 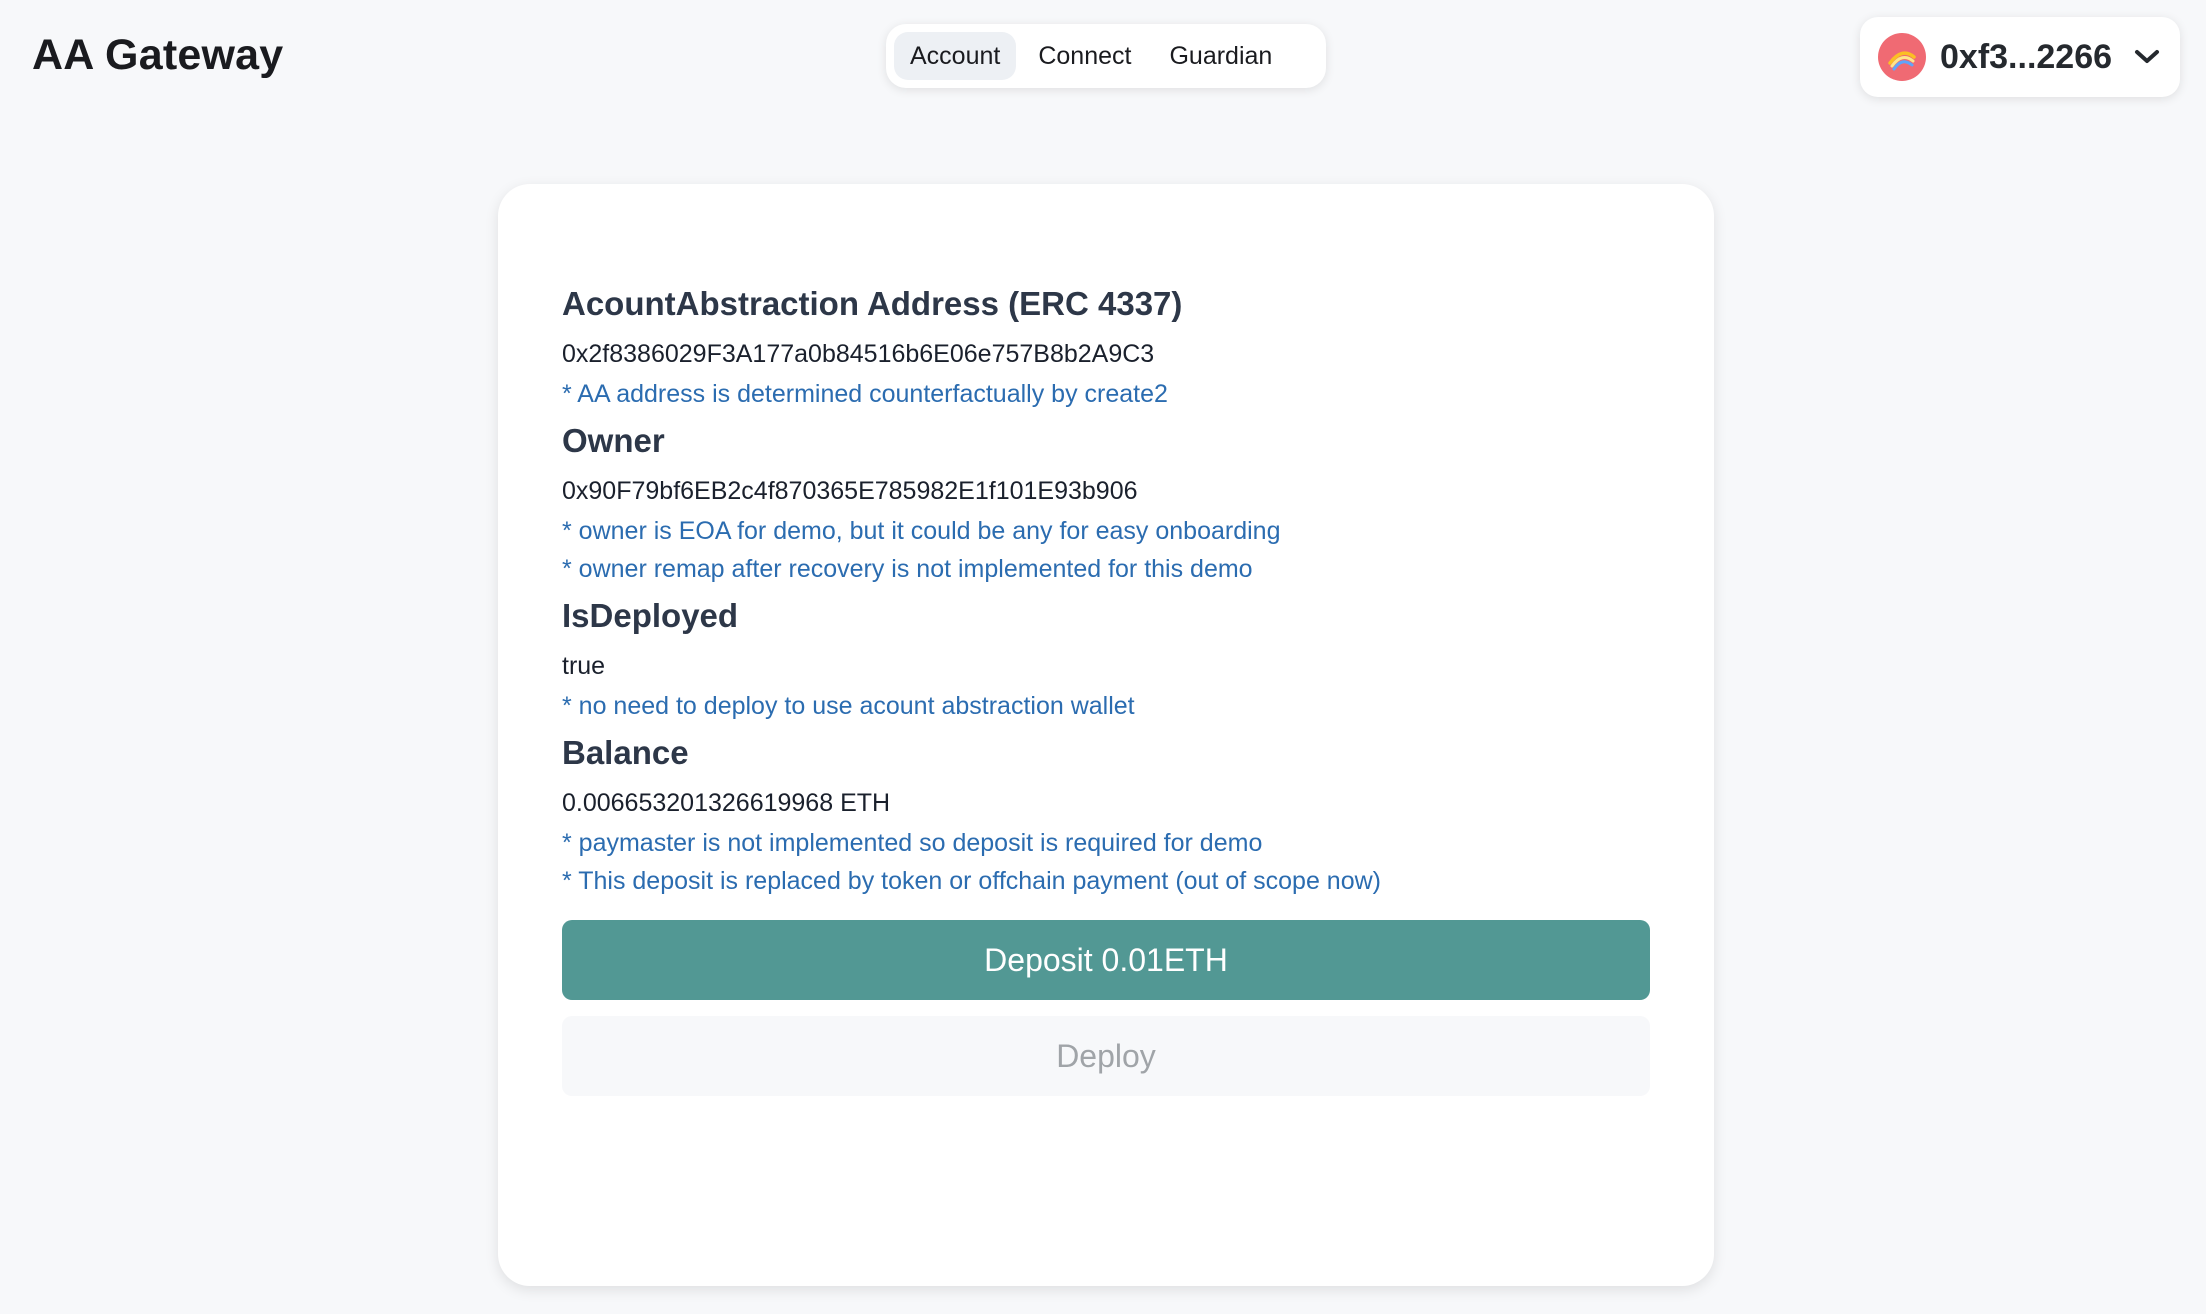 What do you see at coordinates (1084, 56) in the screenshot?
I see `tab-connect: Connect` at bounding box center [1084, 56].